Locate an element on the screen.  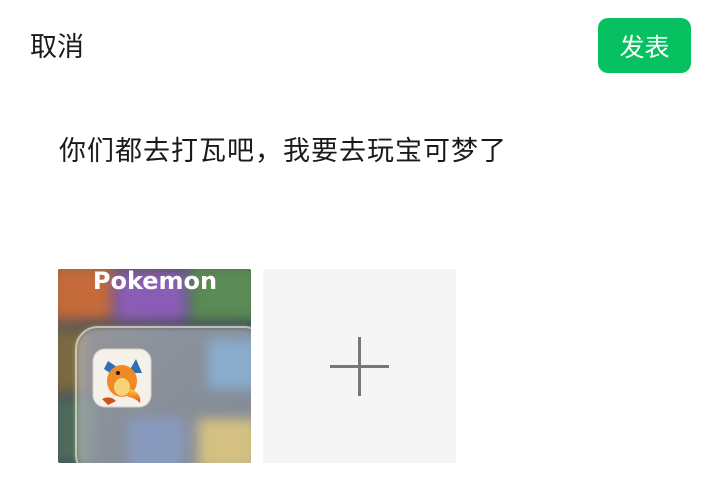
publish-button: 发表 is located at coordinates (644, 45).